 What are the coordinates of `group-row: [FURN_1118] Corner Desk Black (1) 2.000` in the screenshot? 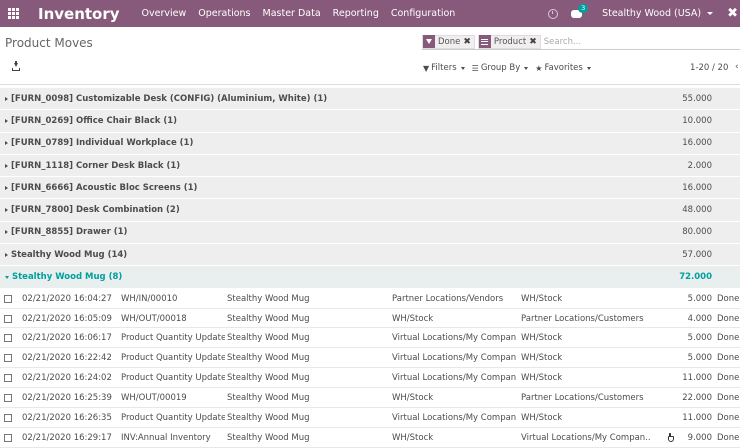 It's located at (370, 166).